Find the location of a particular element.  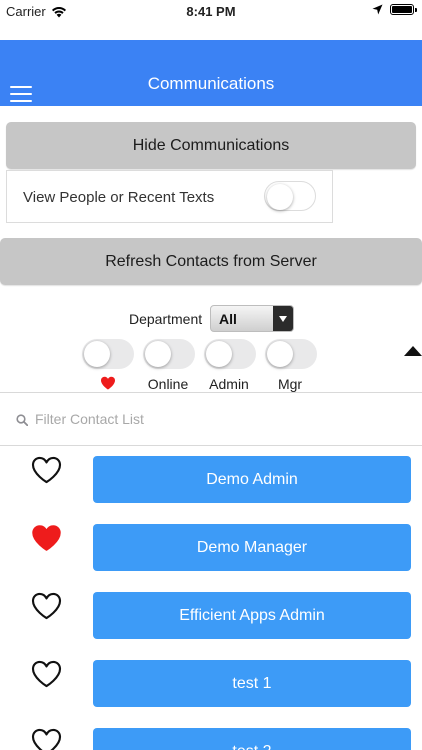

contact-row: test 1 is located at coordinates (211, 694).